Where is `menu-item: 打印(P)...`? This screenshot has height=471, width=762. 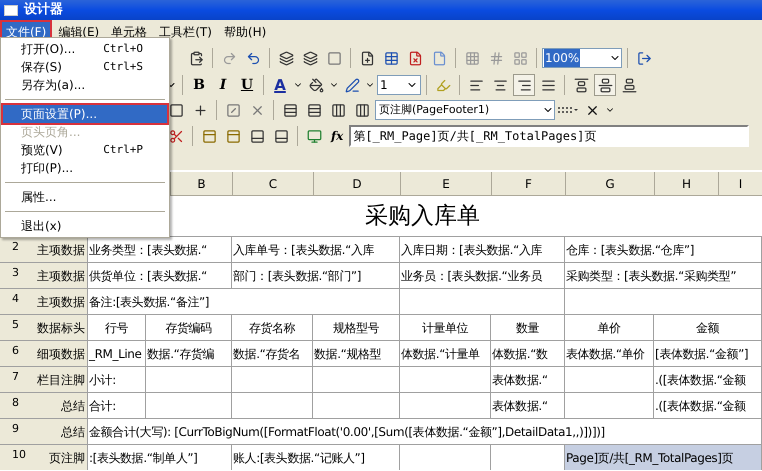 menu-item: 打印(P)... is located at coordinates (85, 168).